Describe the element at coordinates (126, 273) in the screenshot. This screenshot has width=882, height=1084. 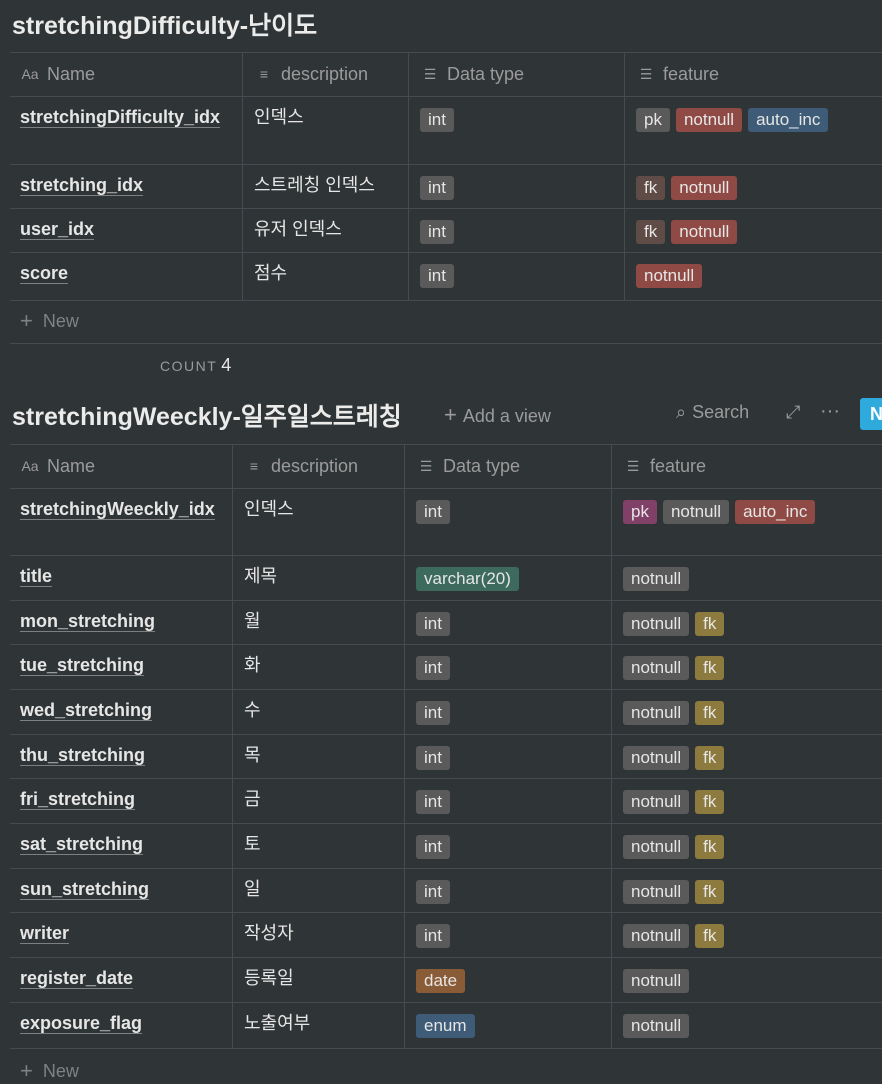
I see `row-name-cell: score` at that location.